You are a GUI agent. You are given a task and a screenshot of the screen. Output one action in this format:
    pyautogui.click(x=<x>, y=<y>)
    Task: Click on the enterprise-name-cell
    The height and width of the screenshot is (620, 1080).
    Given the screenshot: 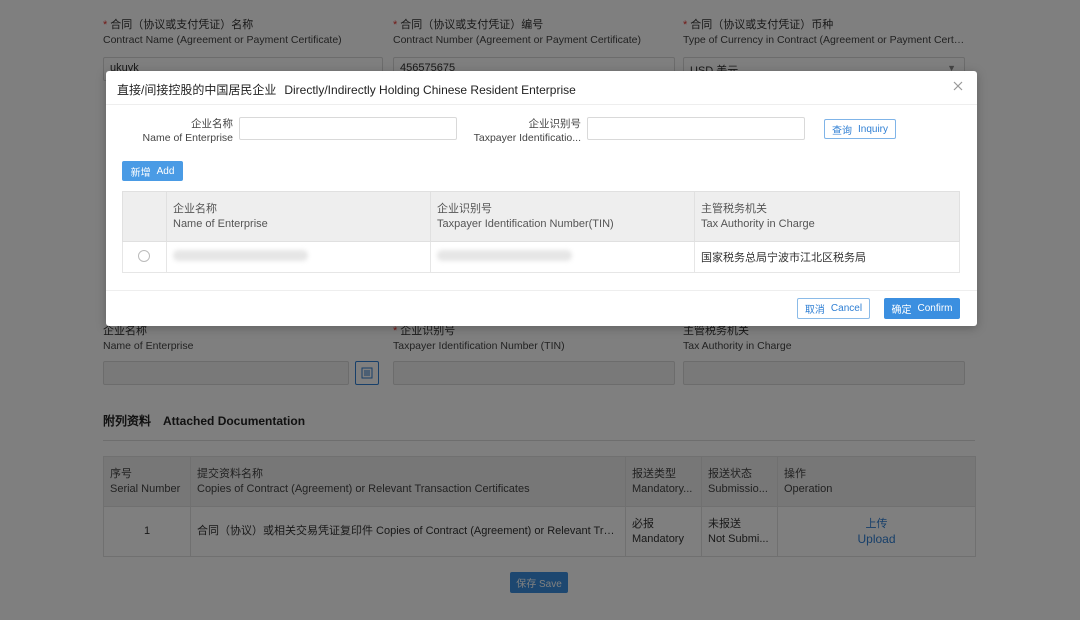 What is the action you would take?
    pyautogui.click(x=298, y=257)
    